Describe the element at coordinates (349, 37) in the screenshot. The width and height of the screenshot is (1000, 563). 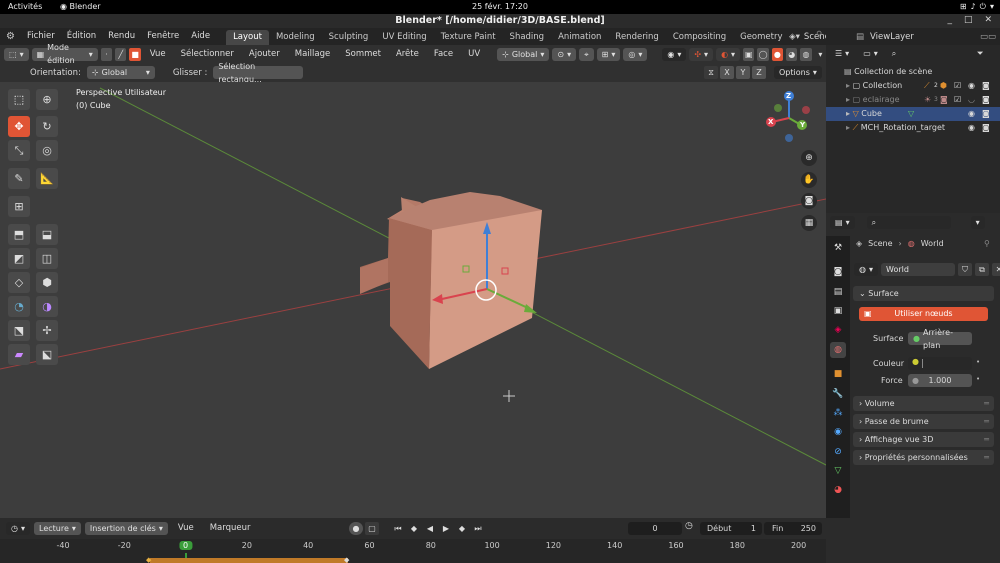
I see `tab-sculpting: Sculpting` at that location.